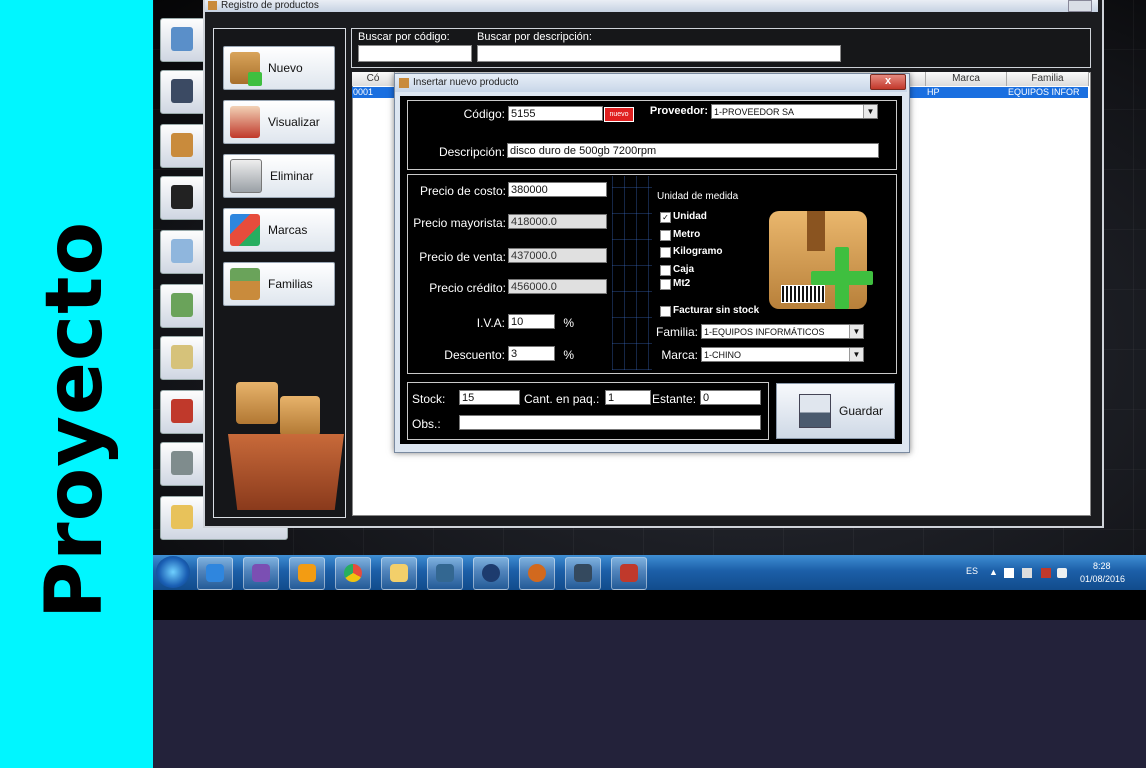 Image resolution: width=1146 pixels, height=768 pixels. Describe the element at coordinates (288, 230) in the screenshot. I see `marcas-label: Marcas` at that location.